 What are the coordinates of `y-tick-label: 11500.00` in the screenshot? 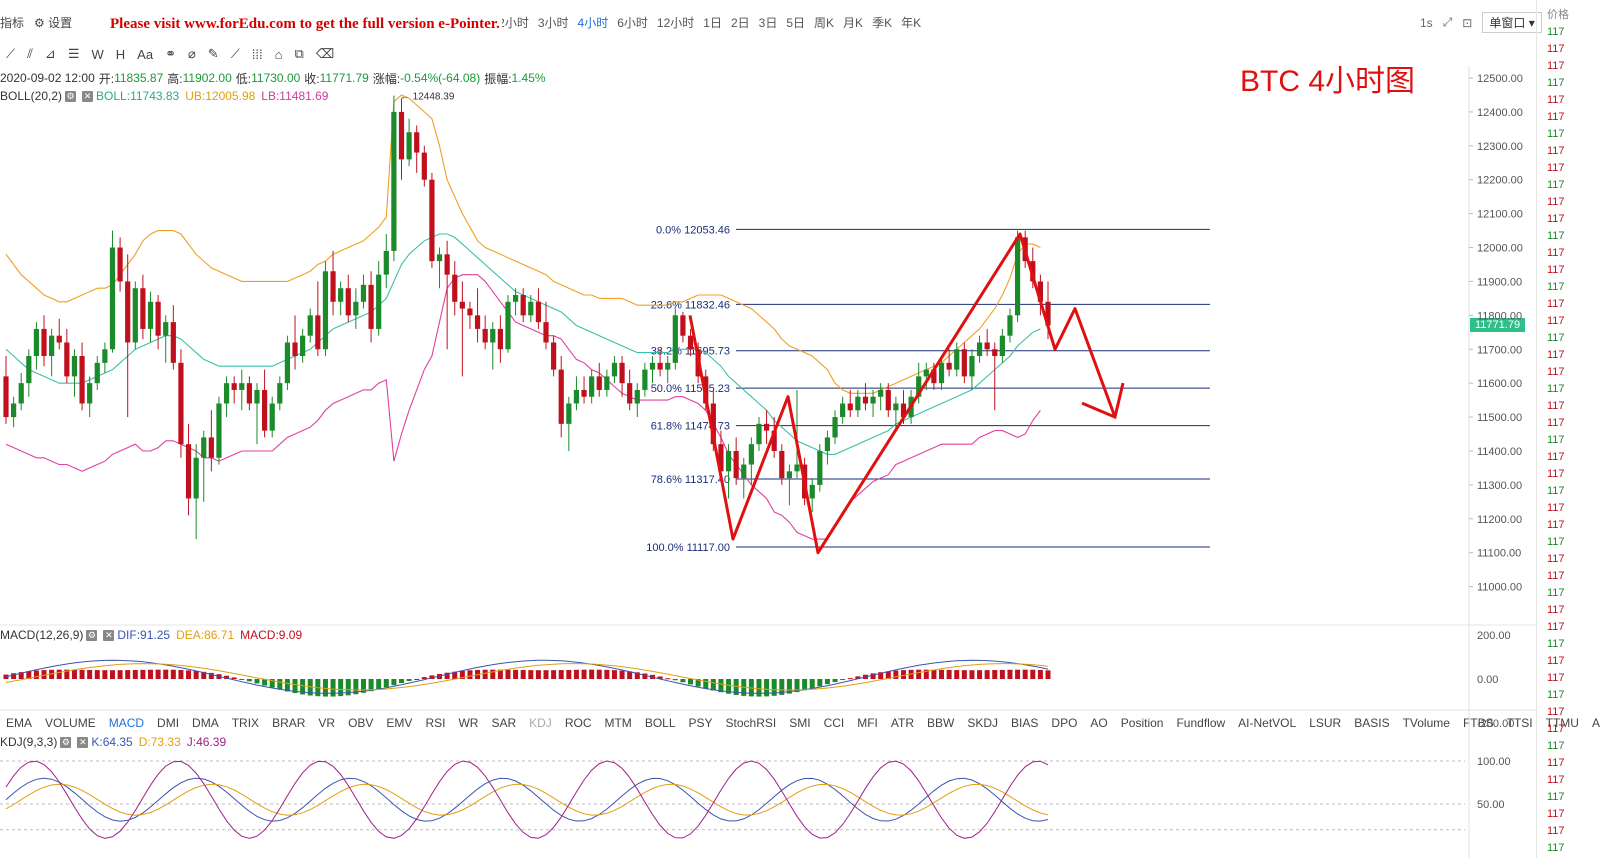 It's located at (1499, 418).